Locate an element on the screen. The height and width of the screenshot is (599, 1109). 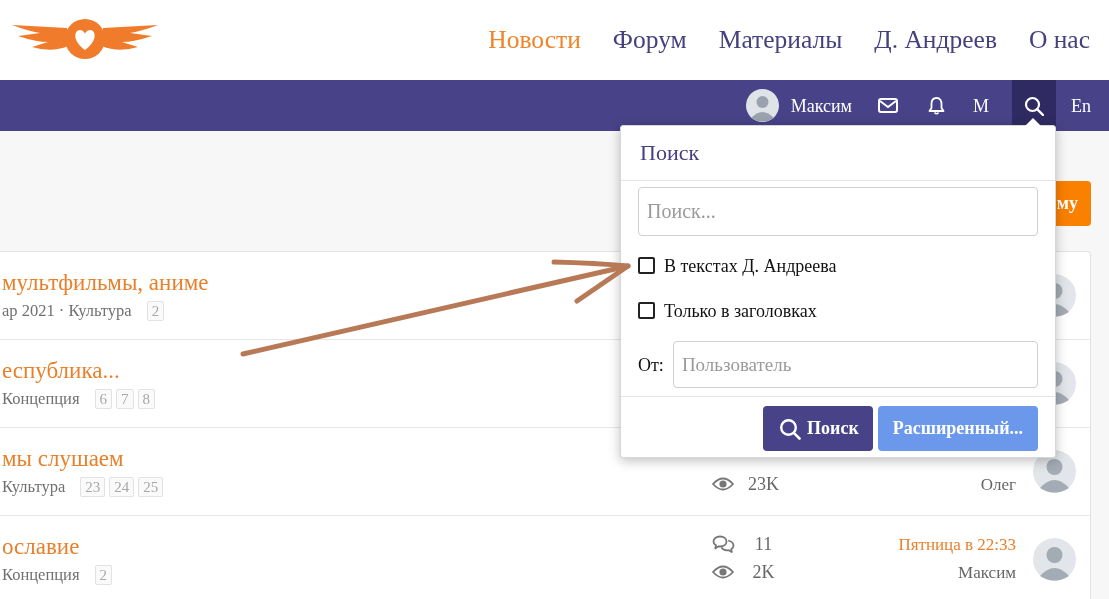
last-post-user: Олег is located at coordinates (998, 484).